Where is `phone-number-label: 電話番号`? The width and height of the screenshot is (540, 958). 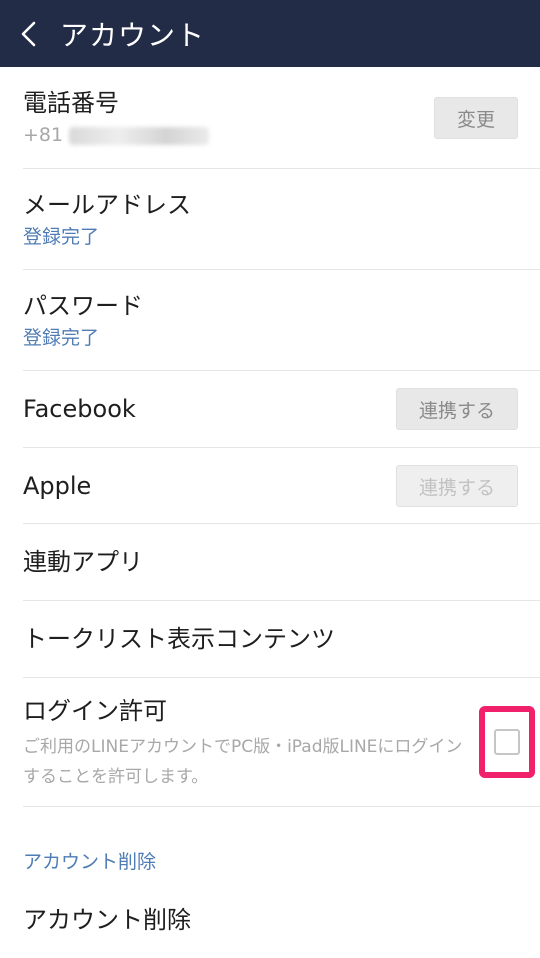 phone-number-label: 電話番号 is located at coordinates (71, 103).